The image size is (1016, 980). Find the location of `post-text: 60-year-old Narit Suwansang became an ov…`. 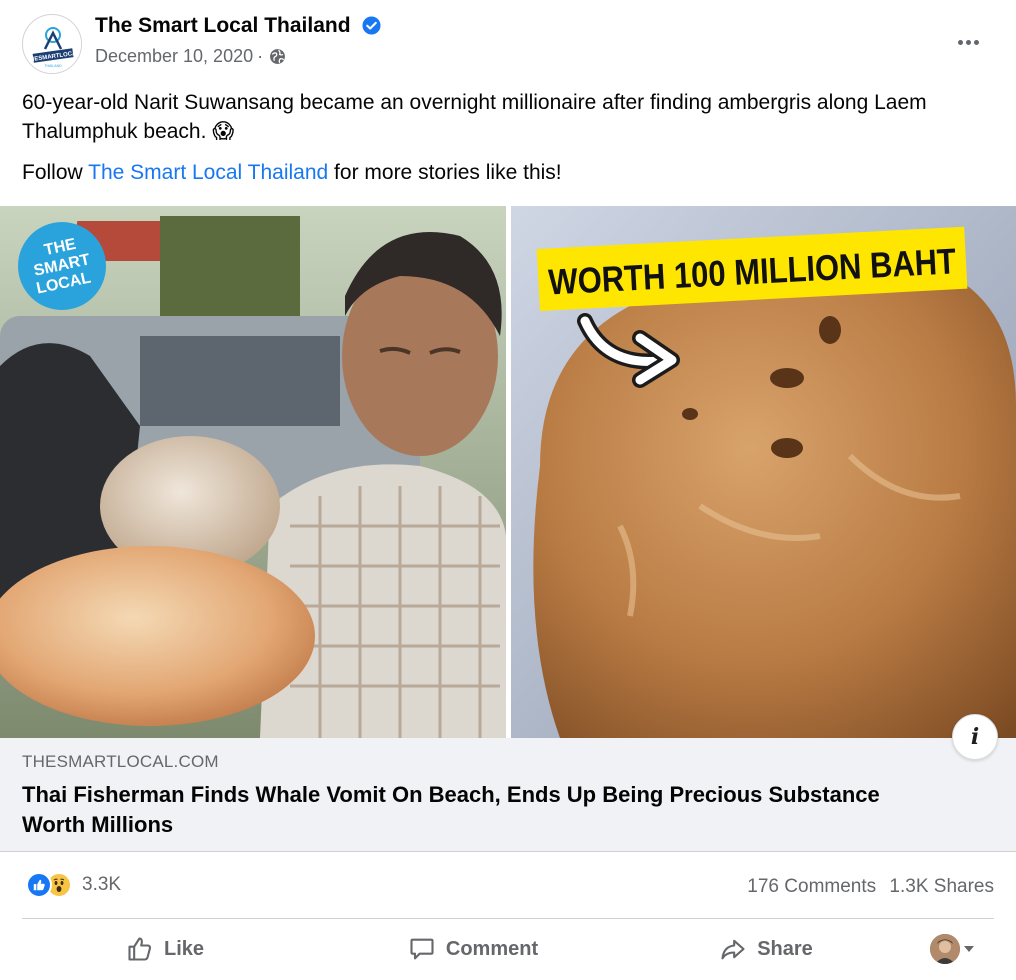

post-text: 60-year-old Narit Suwansang became an ov… is located at coordinates (507, 143).